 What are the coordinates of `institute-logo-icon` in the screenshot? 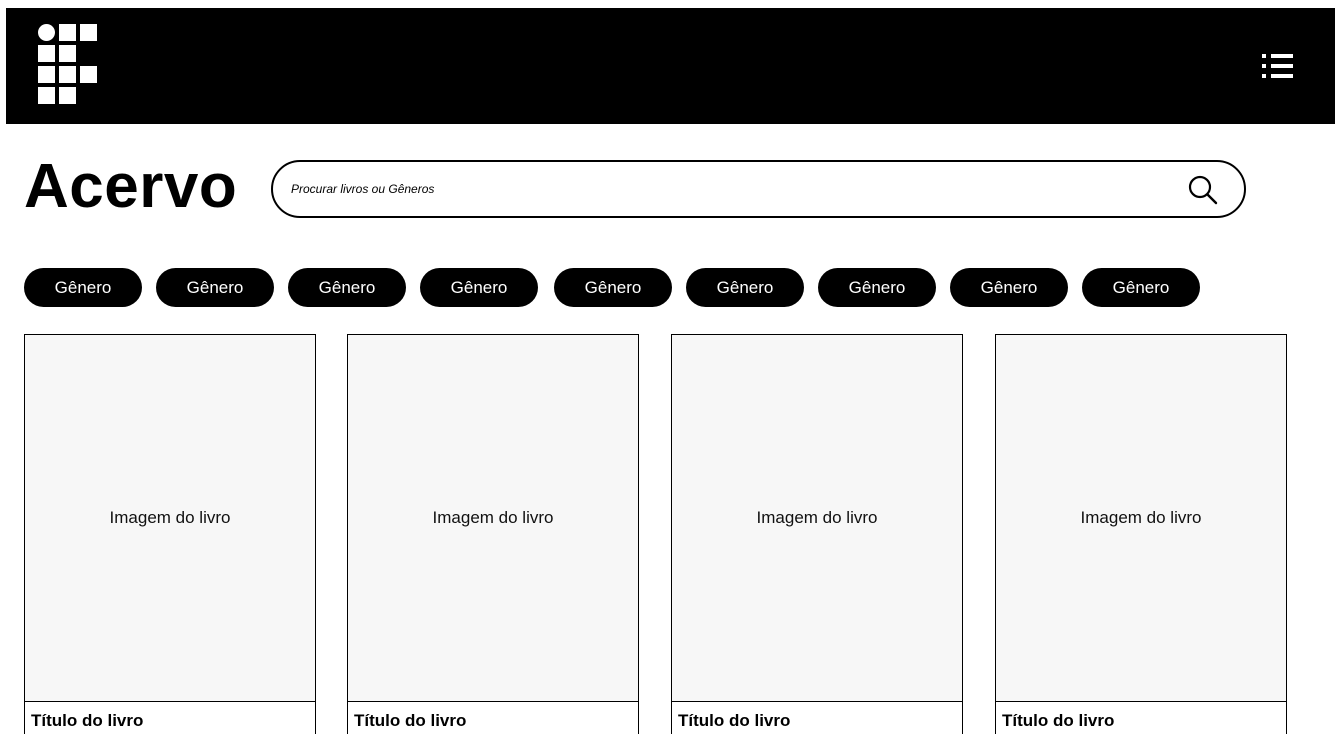 It's located at (72, 66).